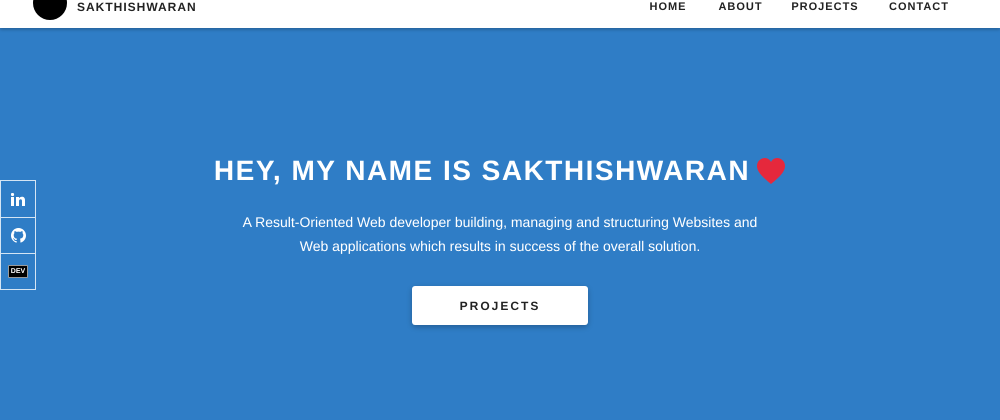  What do you see at coordinates (668, 7) in the screenshot?
I see `nav-link: HOME` at bounding box center [668, 7].